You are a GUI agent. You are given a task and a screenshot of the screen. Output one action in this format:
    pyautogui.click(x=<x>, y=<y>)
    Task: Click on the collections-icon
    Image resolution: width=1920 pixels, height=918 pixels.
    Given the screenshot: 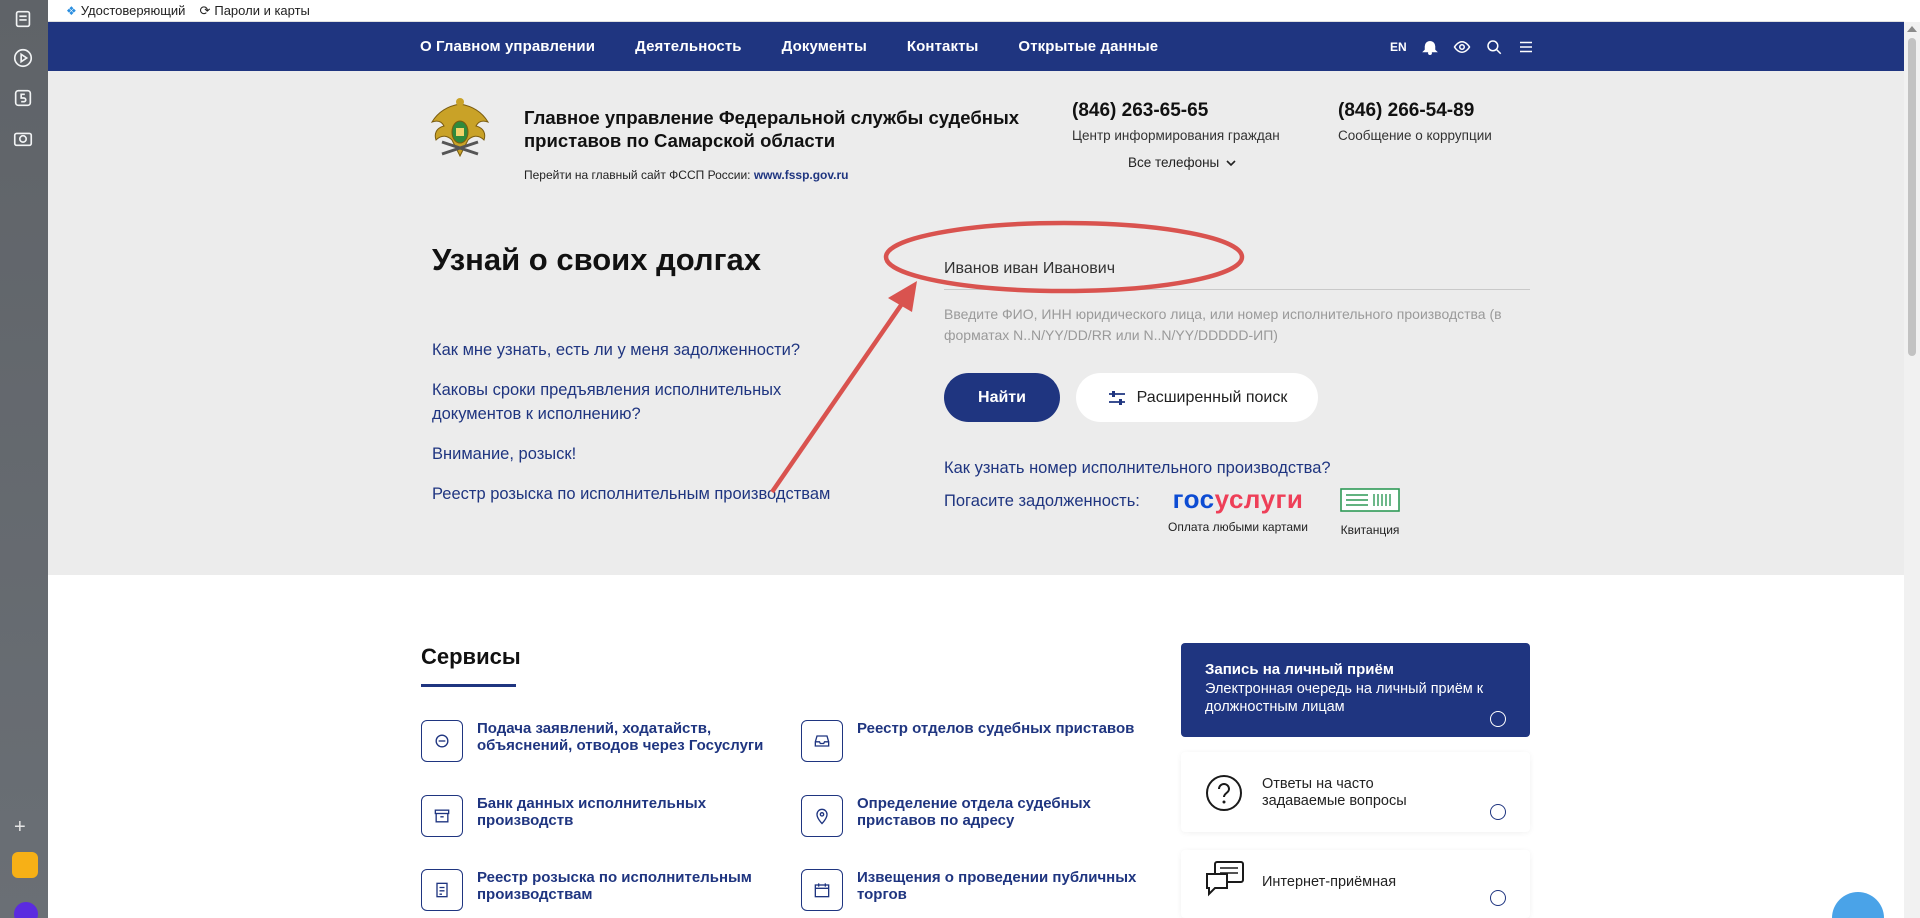 What is the action you would take?
    pyautogui.click(x=23, y=19)
    